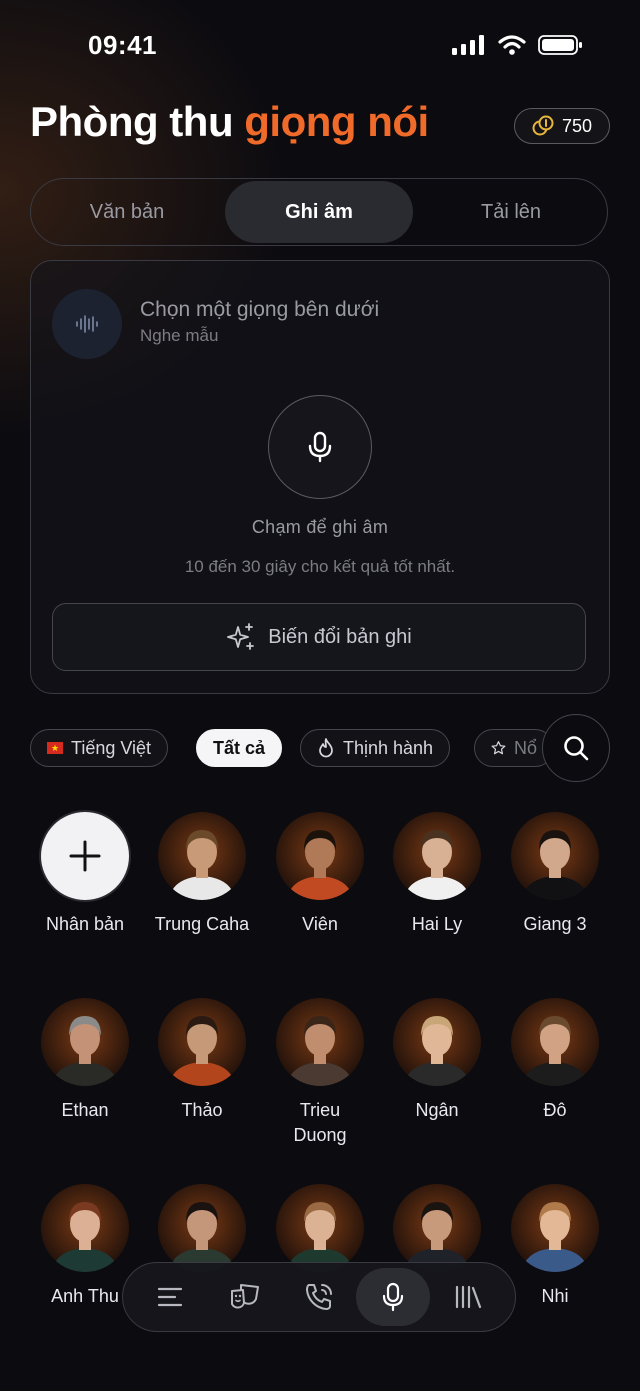  What do you see at coordinates (388, 747) in the screenshot?
I see `filter-trending-label: Thịnh hành` at bounding box center [388, 747].